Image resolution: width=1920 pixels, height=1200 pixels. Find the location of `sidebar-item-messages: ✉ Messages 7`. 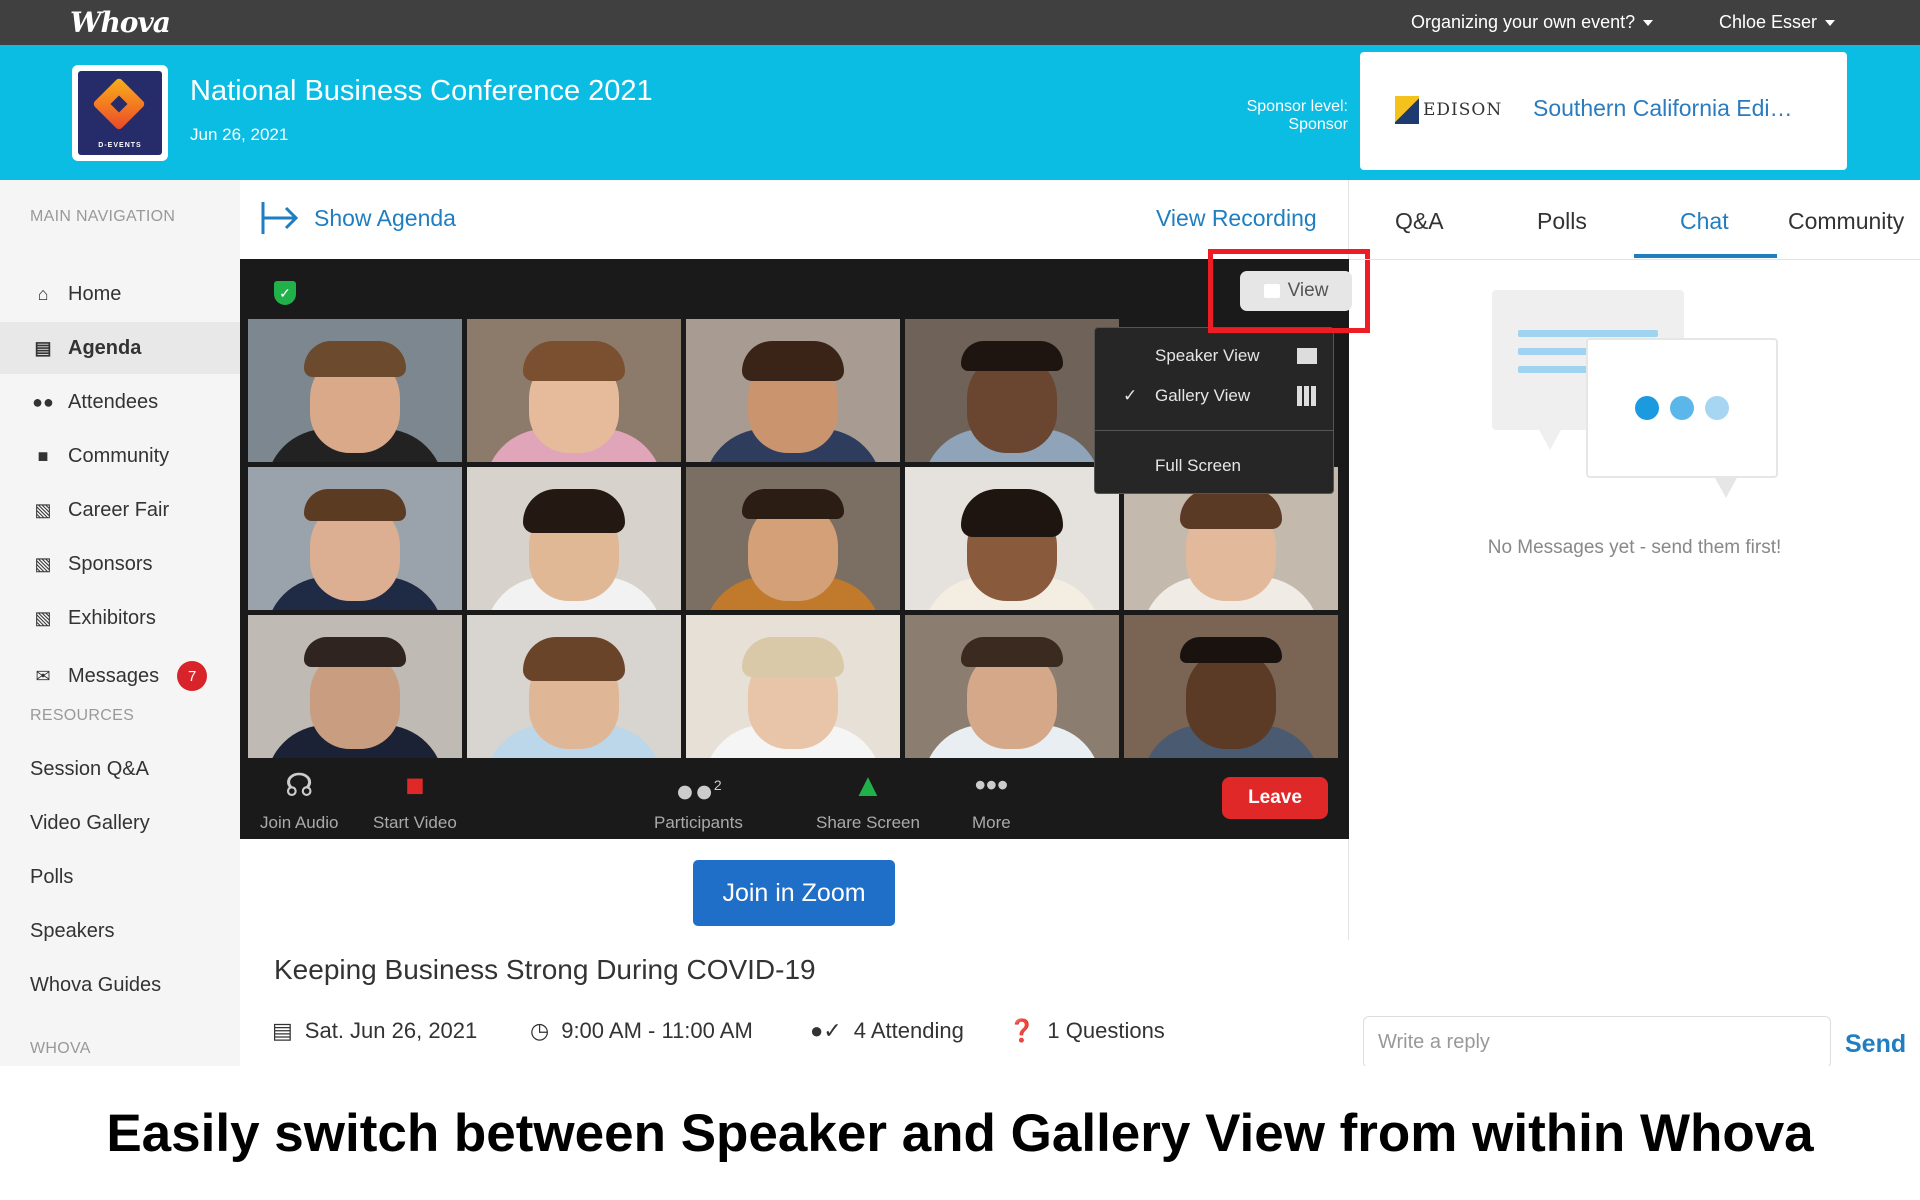

sidebar-item-messages: ✉ Messages 7 is located at coordinates (120, 676).